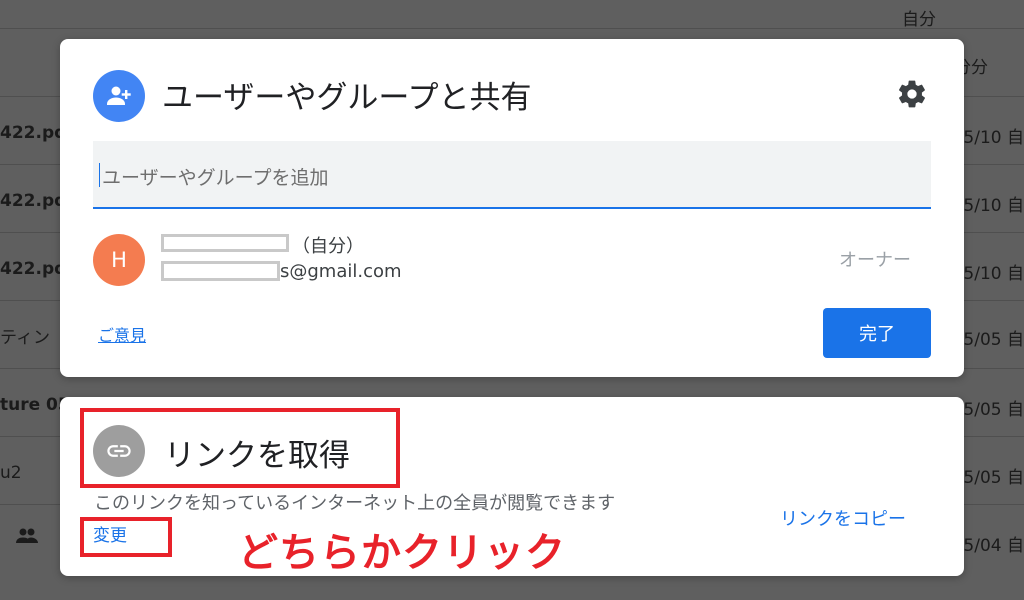 The image size is (1024, 600). What do you see at coordinates (27, 536) in the screenshot?
I see `people-icon` at bounding box center [27, 536].